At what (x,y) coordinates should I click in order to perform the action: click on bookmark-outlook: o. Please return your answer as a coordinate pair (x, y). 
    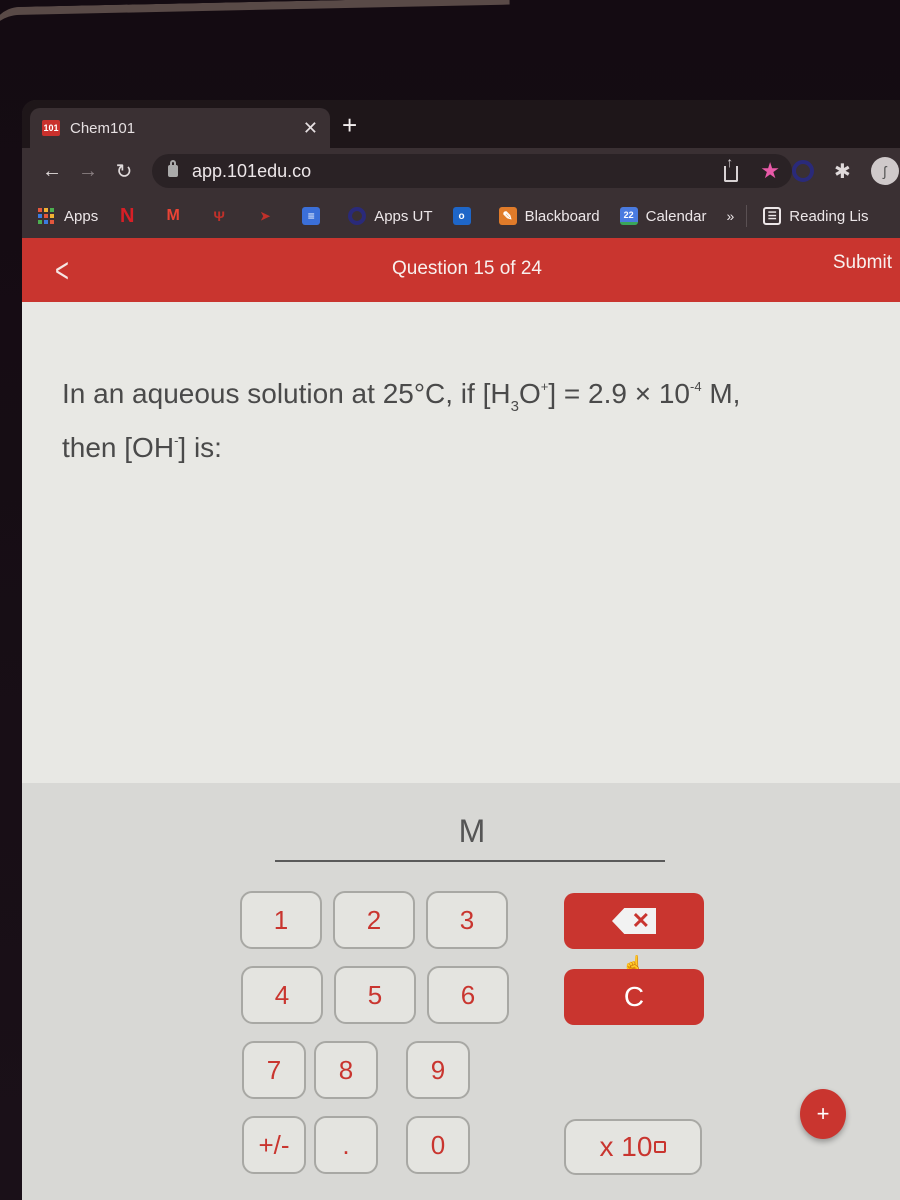
    Looking at the image, I should click on (465, 216).